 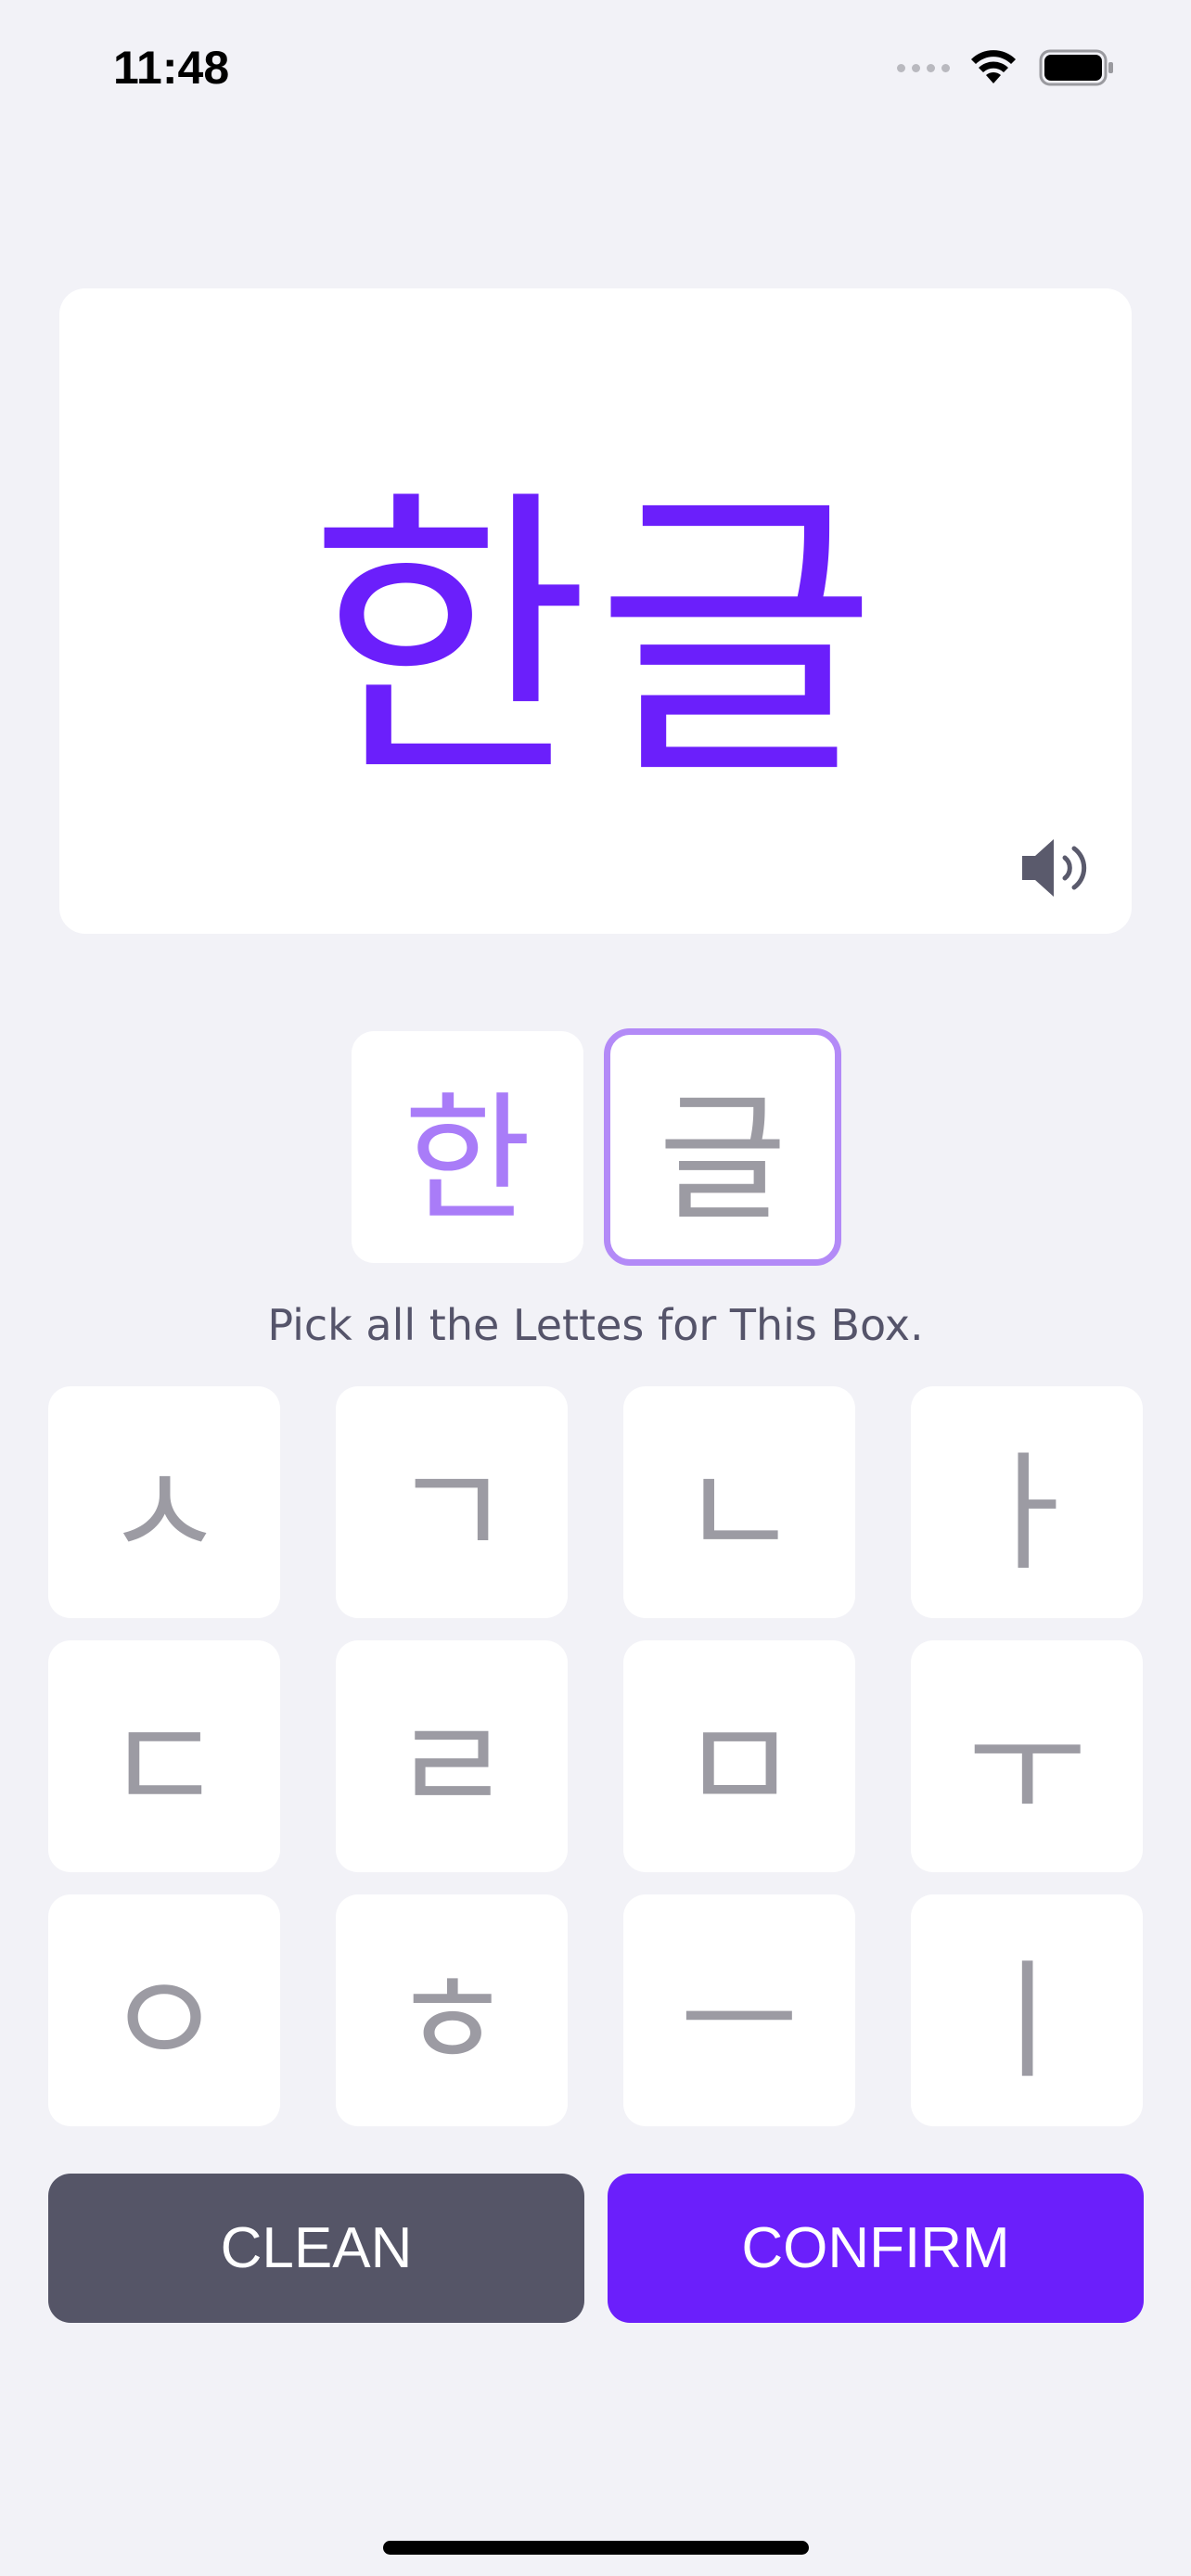 I want to click on speaker-volume-icon, so click(x=1058, y=868).